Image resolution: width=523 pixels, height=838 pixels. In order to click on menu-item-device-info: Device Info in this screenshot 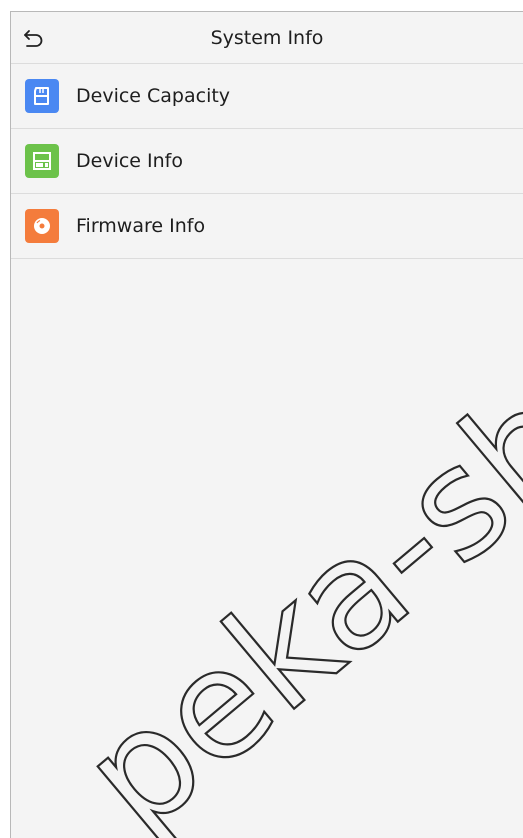, I will do `click(267, 161)`.